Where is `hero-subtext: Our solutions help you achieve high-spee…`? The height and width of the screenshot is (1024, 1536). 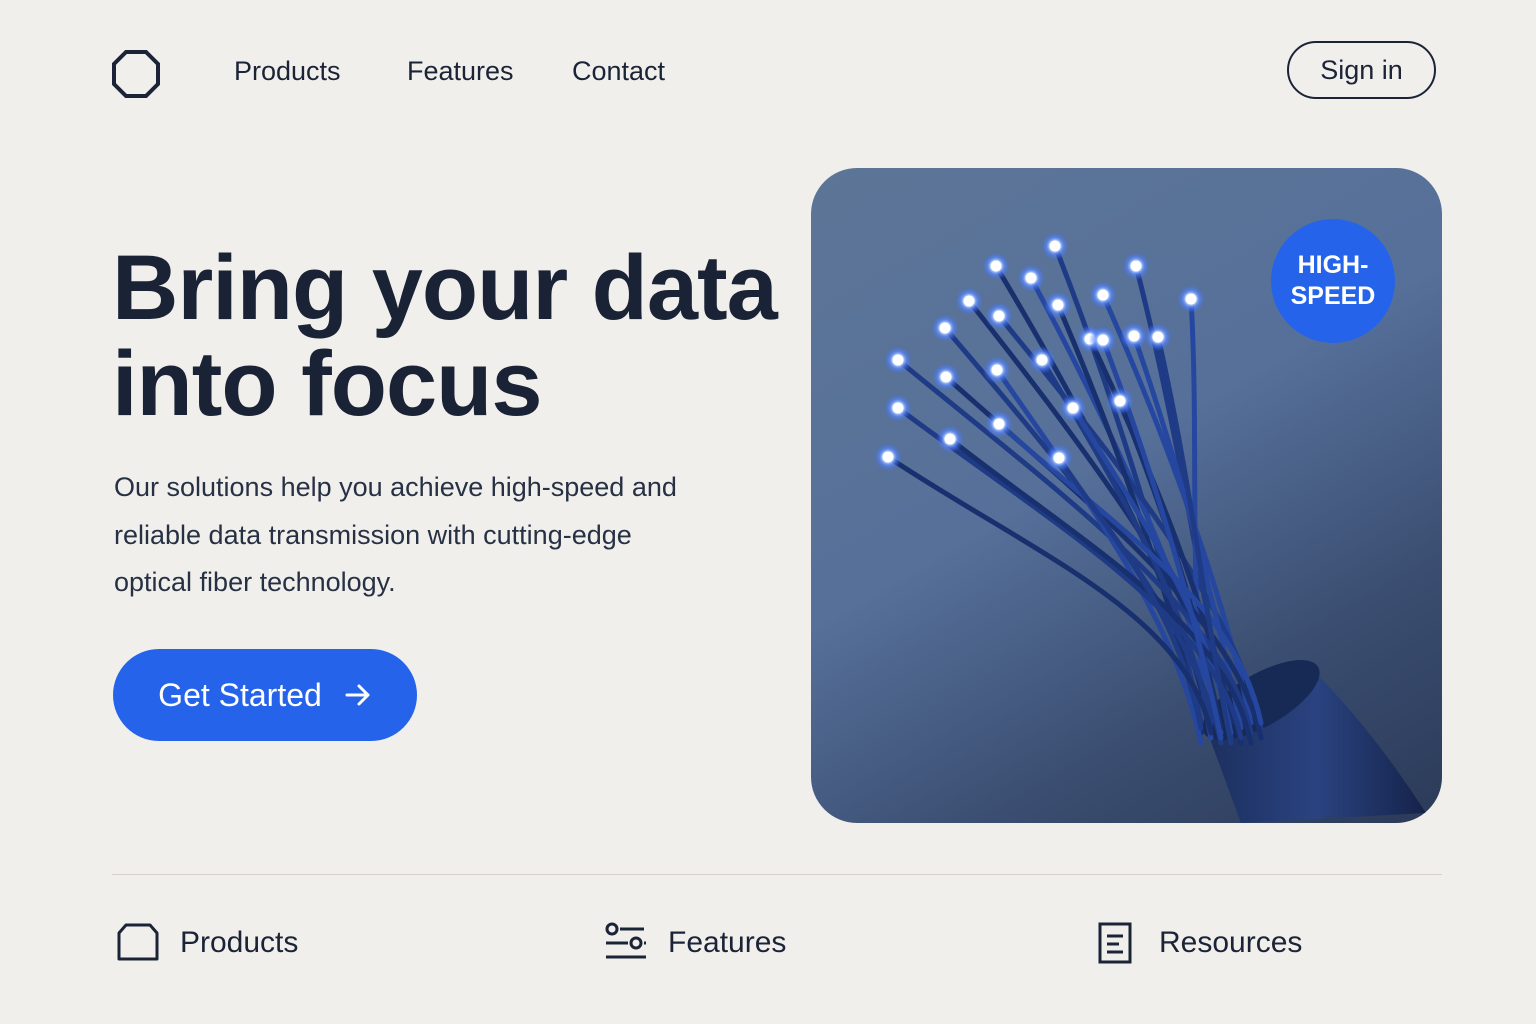
hero-subtext: Our solutions help you achieve high-spee… is located at coordinates (395, 534).